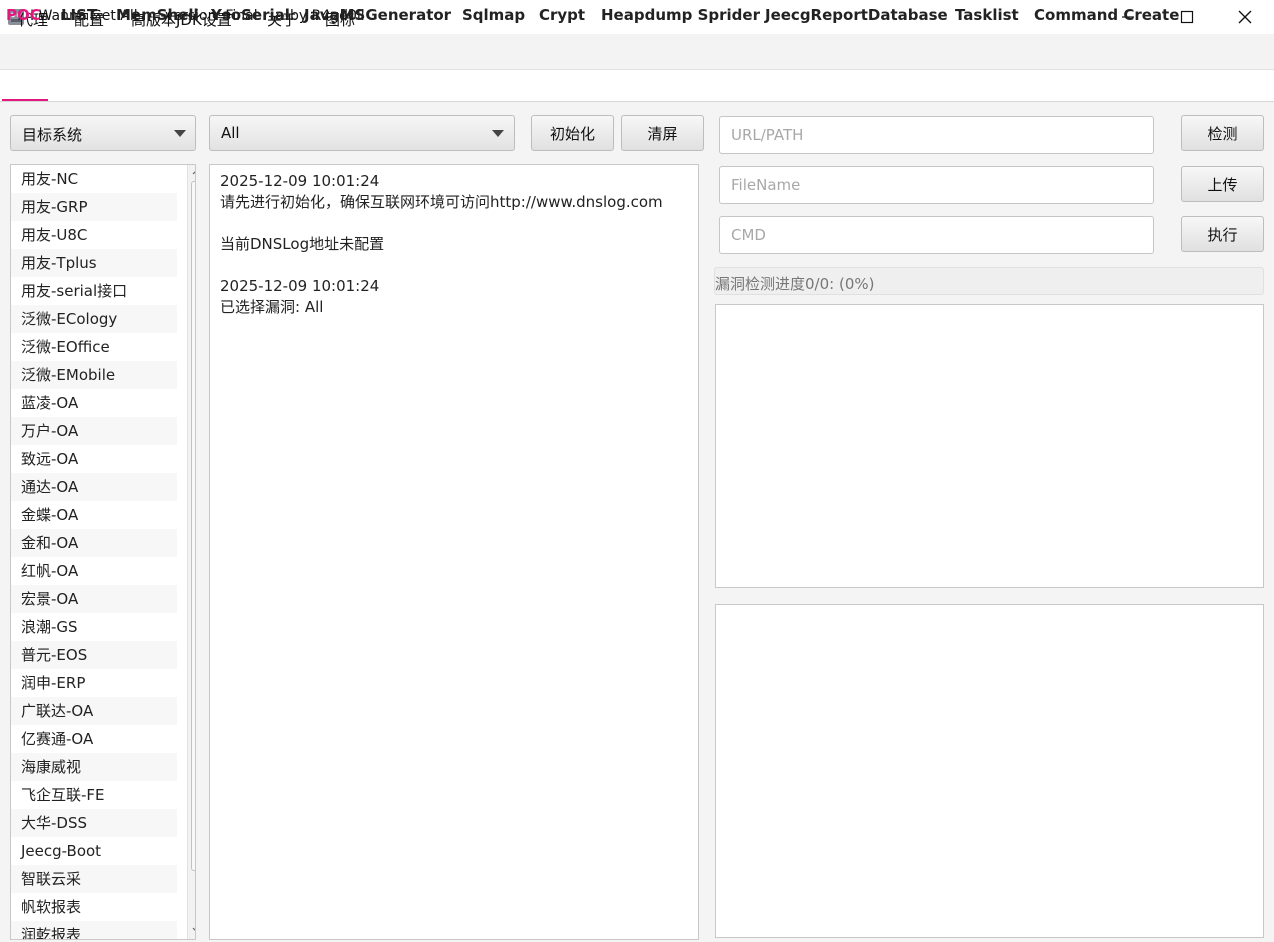 The image size is (1274, 942). What do you see at coordinates (302, 244) in the screenshot?
I see `log-line: 当前DNSLog地址未配置` at bounding box center [302, 244].